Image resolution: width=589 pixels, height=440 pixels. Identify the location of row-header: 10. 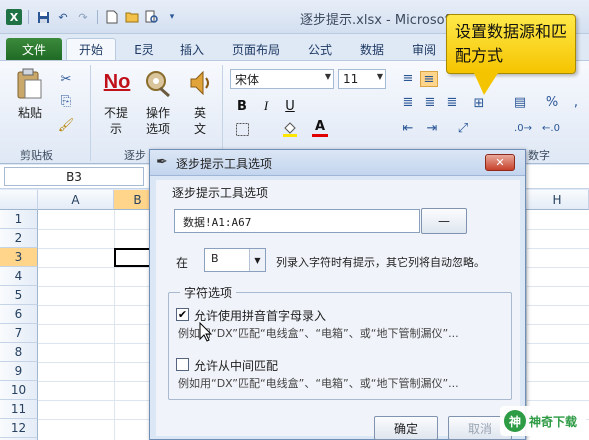
(19, 390).